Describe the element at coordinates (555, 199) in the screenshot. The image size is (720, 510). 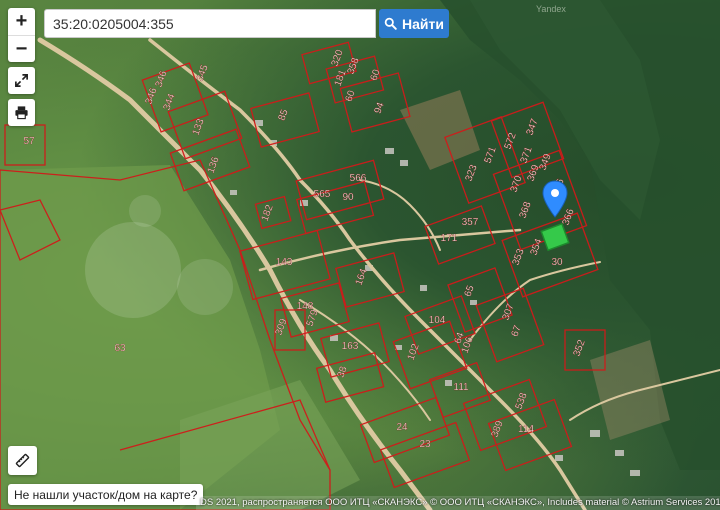
I see `location-pin-icon` at that location.